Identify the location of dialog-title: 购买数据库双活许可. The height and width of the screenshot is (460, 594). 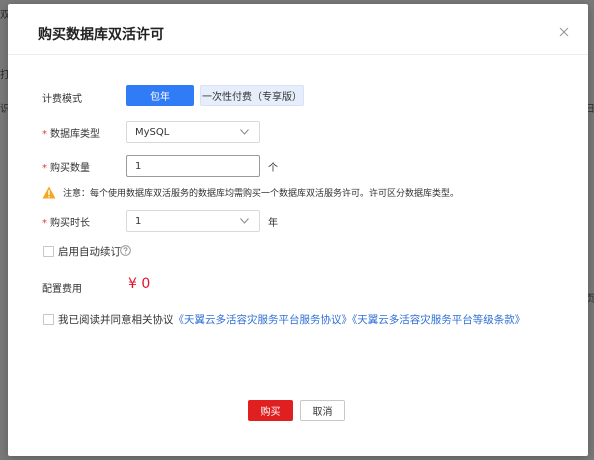
(101, 35).